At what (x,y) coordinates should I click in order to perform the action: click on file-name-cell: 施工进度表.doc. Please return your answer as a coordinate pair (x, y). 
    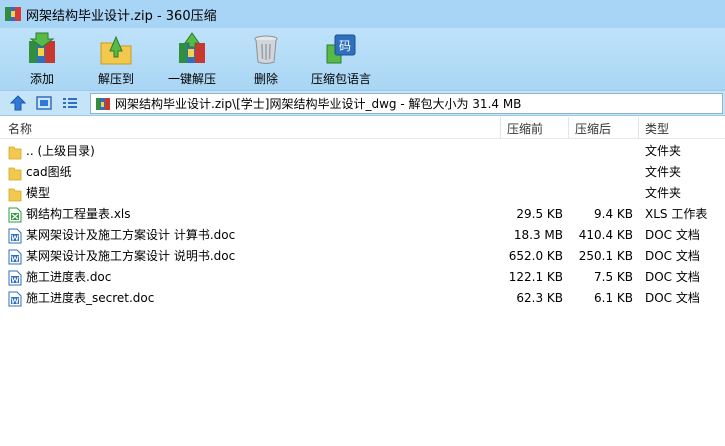
    Looking at the image, I should click on (59, 277).